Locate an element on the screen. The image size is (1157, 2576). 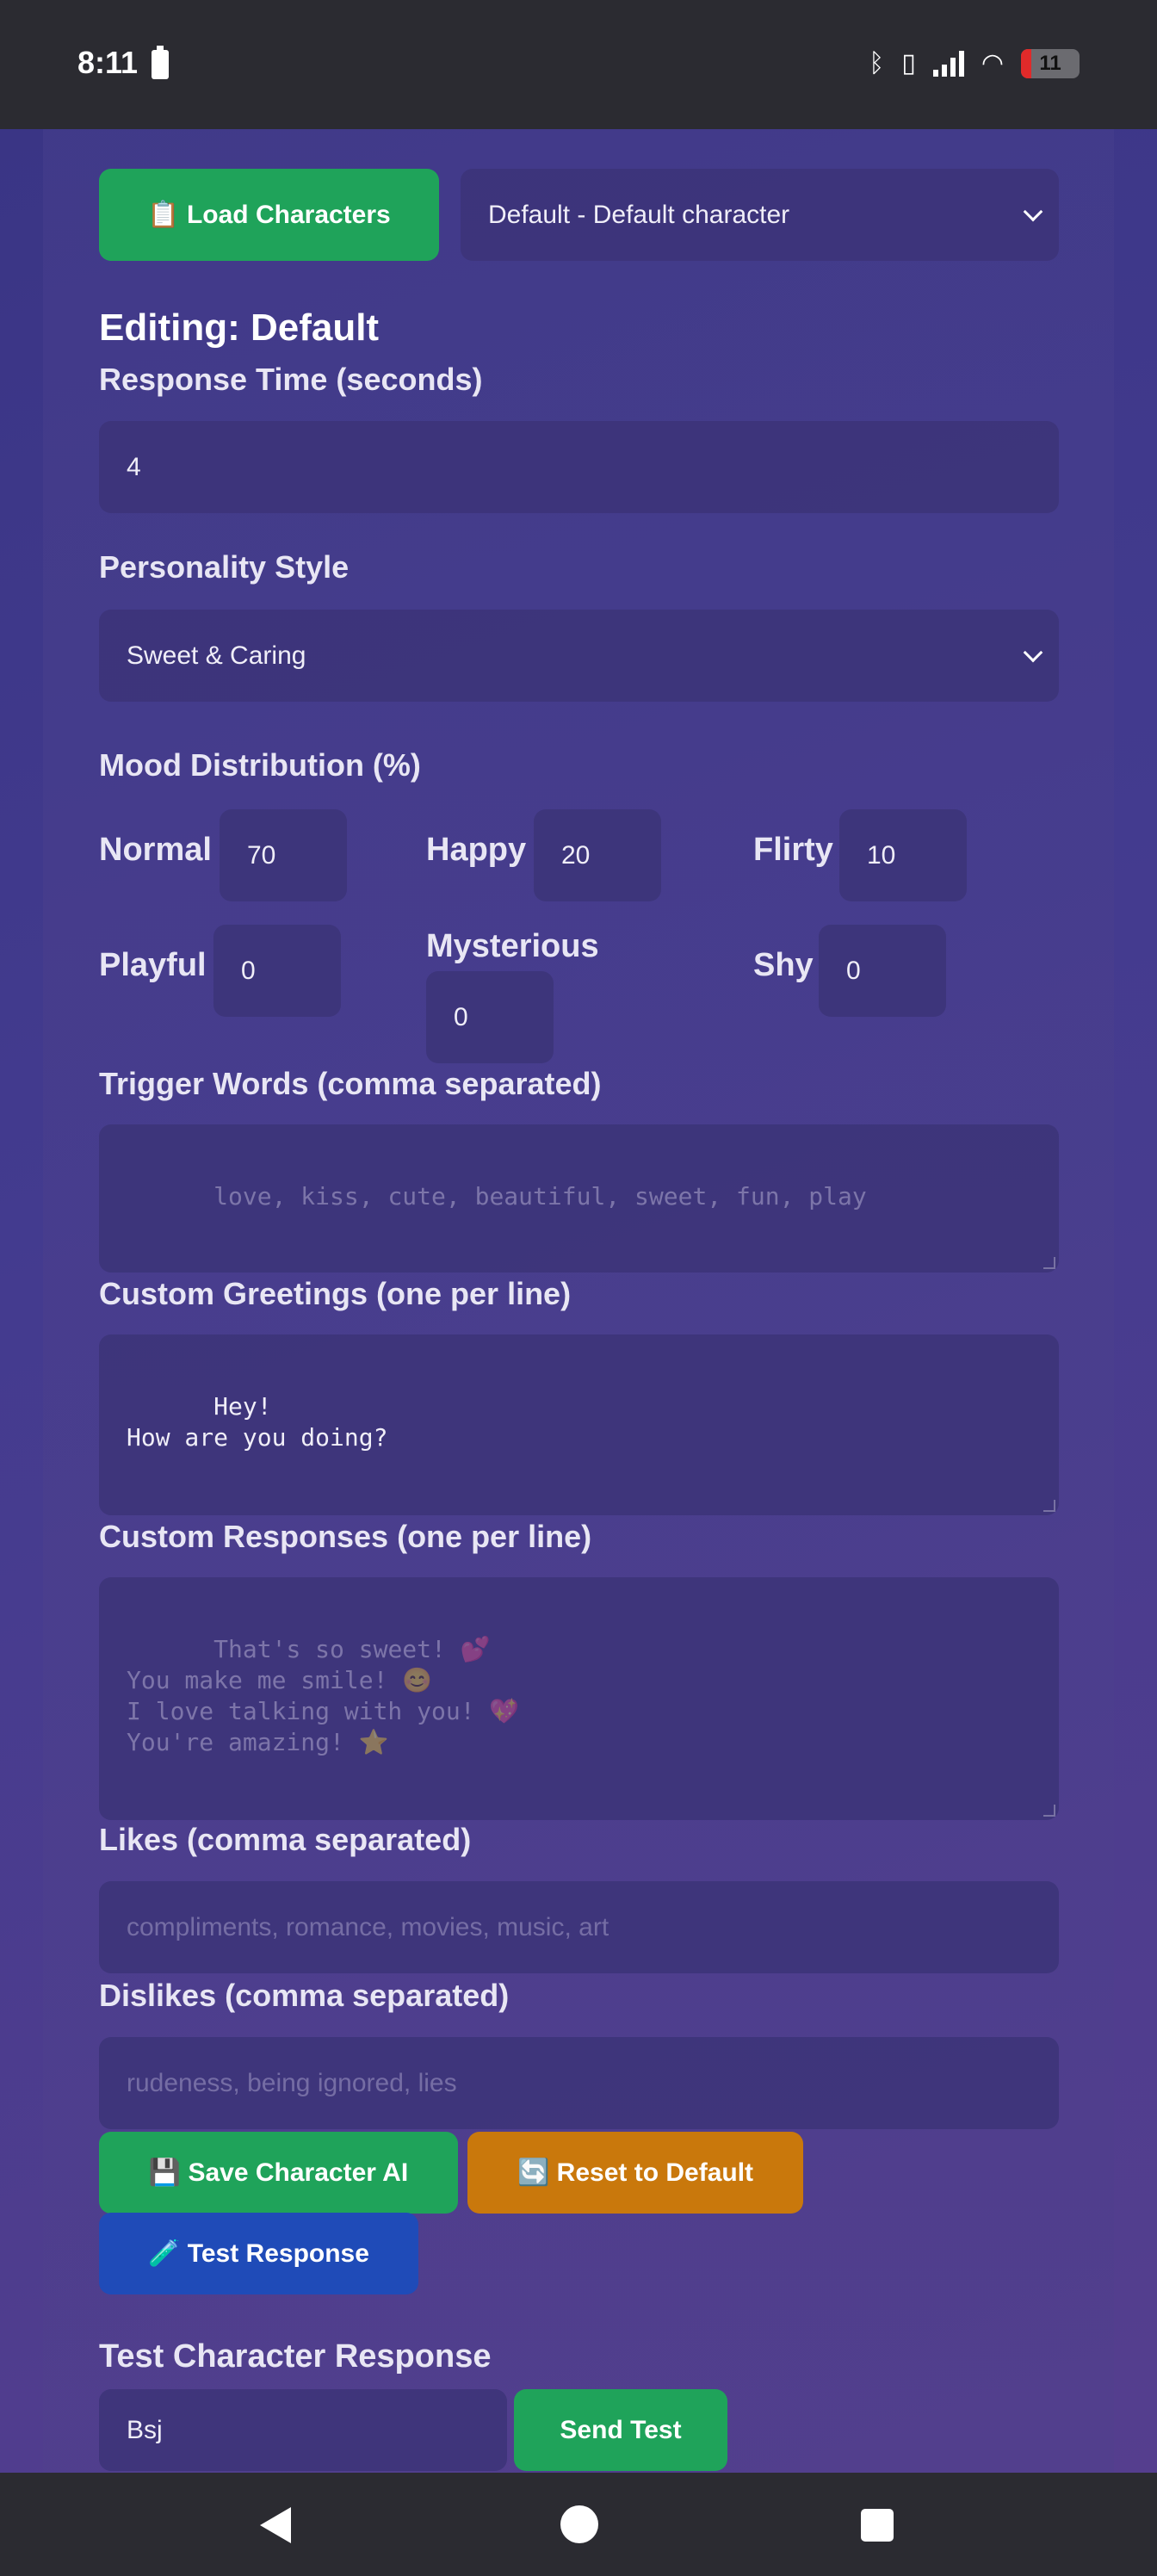
dislikes-input: rudeness, being ignored, lies is located at coordinates (579, 2083).